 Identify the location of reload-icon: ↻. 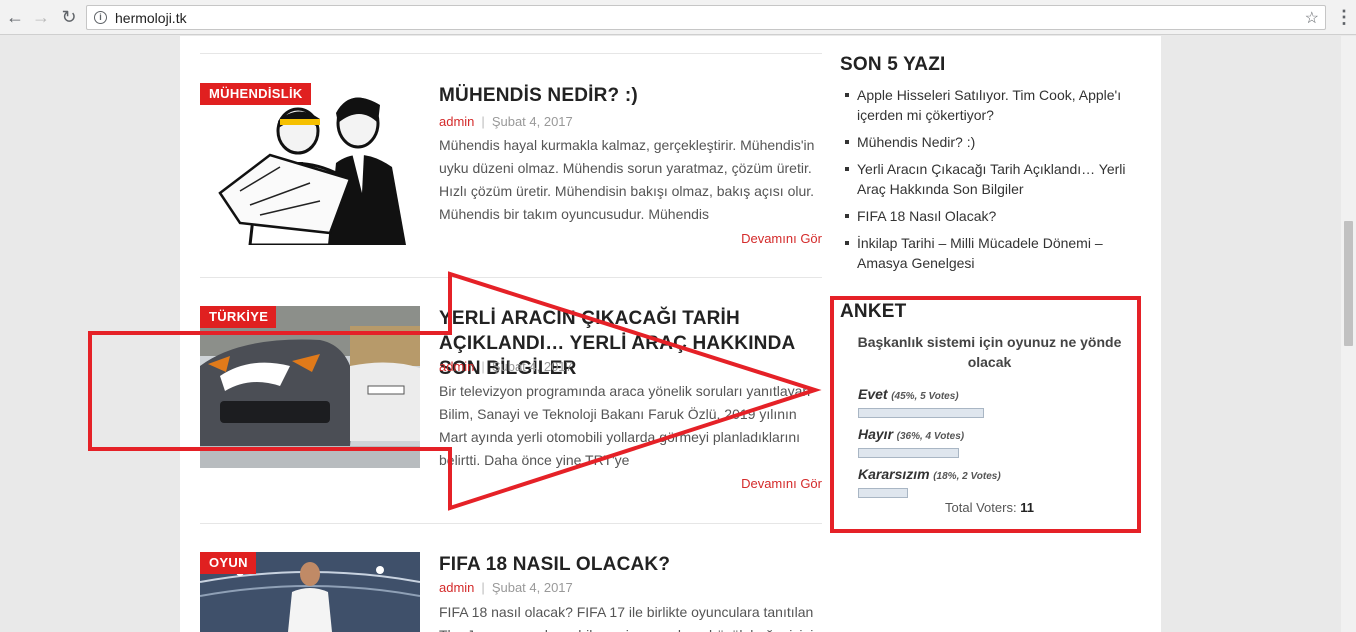
(69, 17).